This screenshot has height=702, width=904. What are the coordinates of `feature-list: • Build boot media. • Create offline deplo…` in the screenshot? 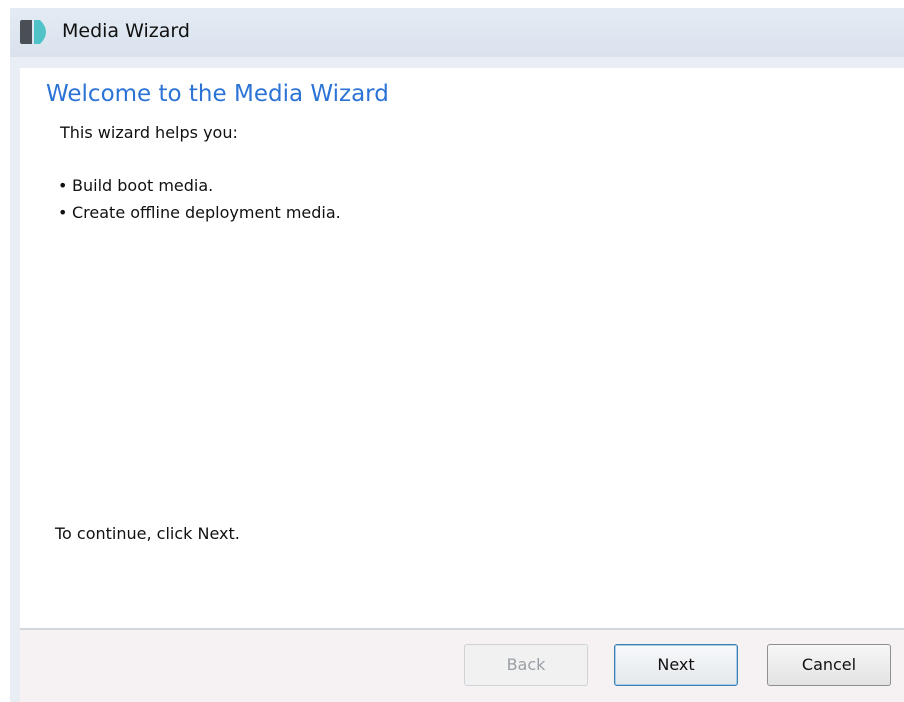 It's located at (199, 203).